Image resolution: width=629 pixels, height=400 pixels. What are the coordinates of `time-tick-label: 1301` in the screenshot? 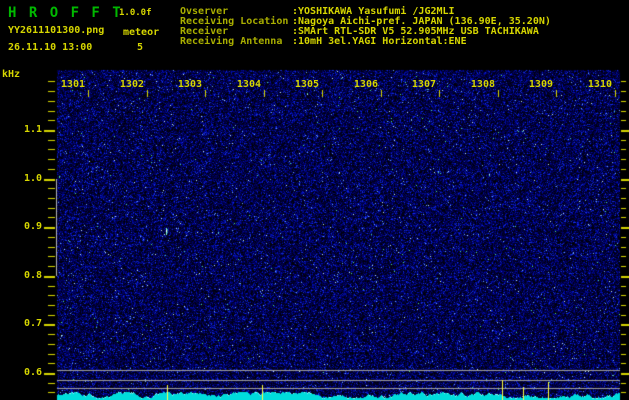 It's located at (72, 84).